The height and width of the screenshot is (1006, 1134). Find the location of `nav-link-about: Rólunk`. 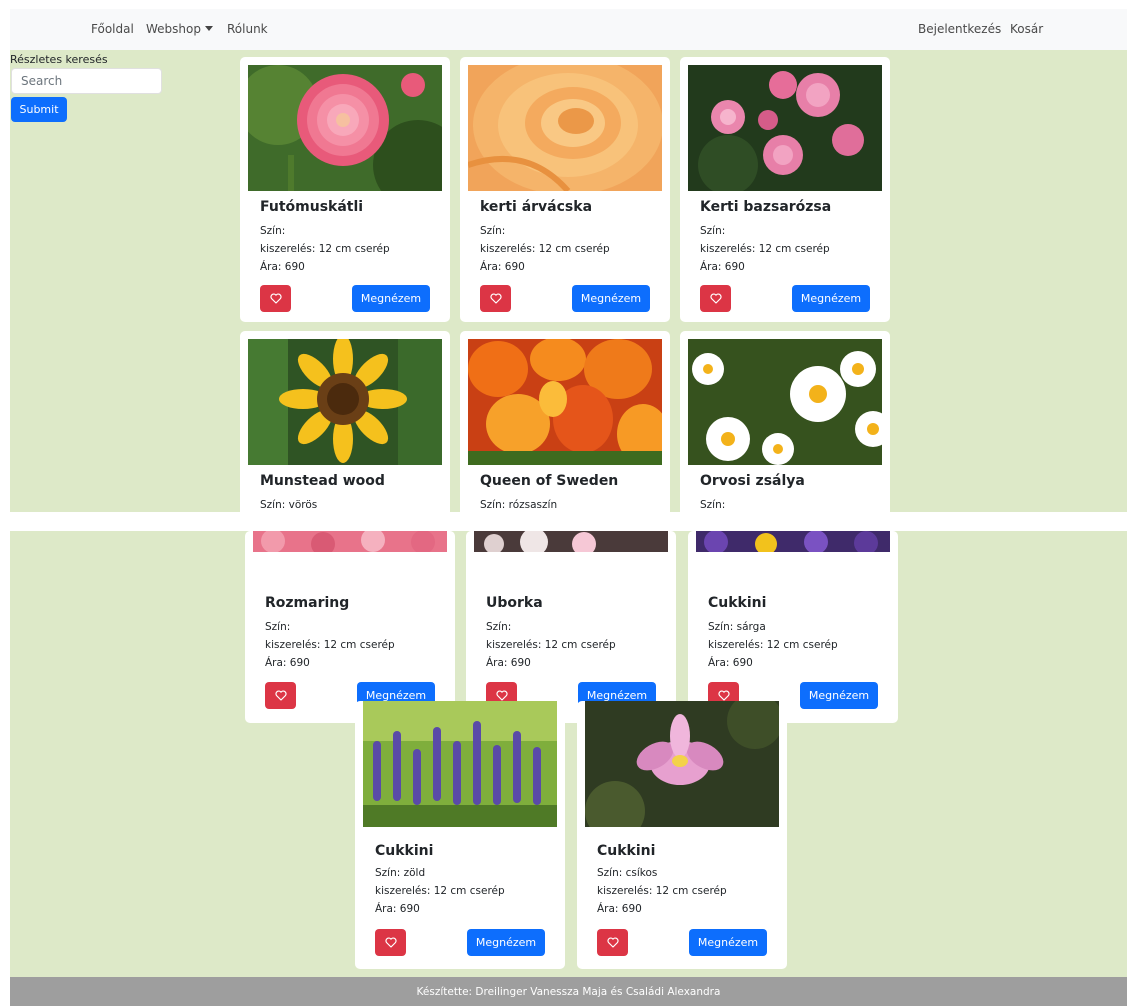

nav-link-about: Rólunk is located at coordinates (247, 29).